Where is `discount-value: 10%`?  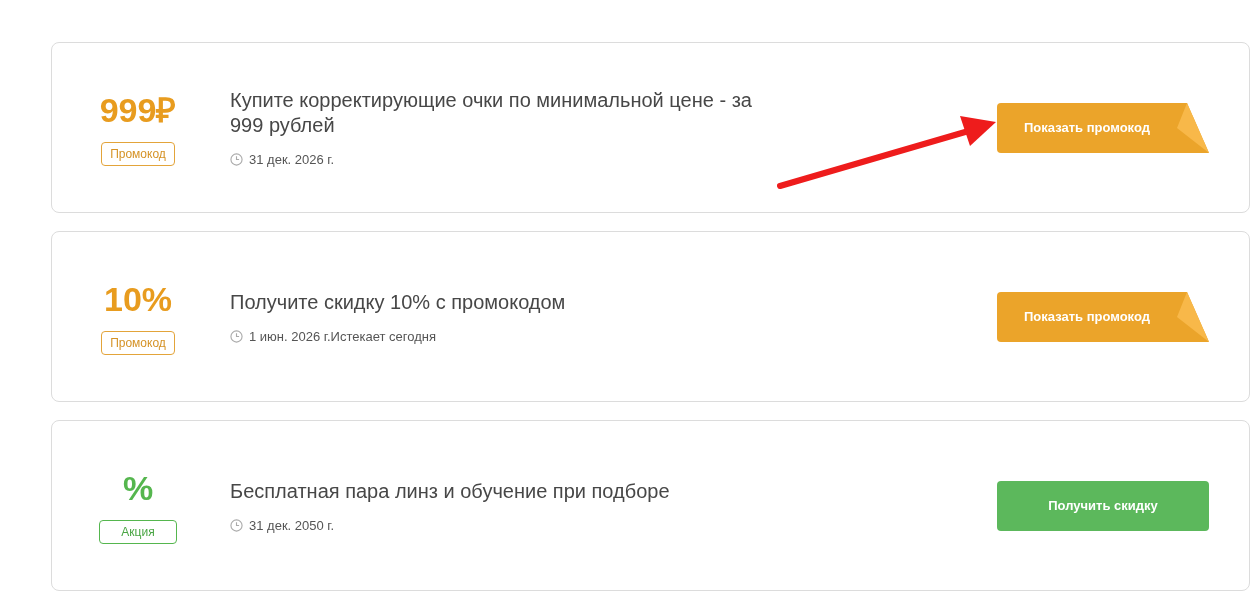 discount-value: 10% is located at coordinates (138, 298).